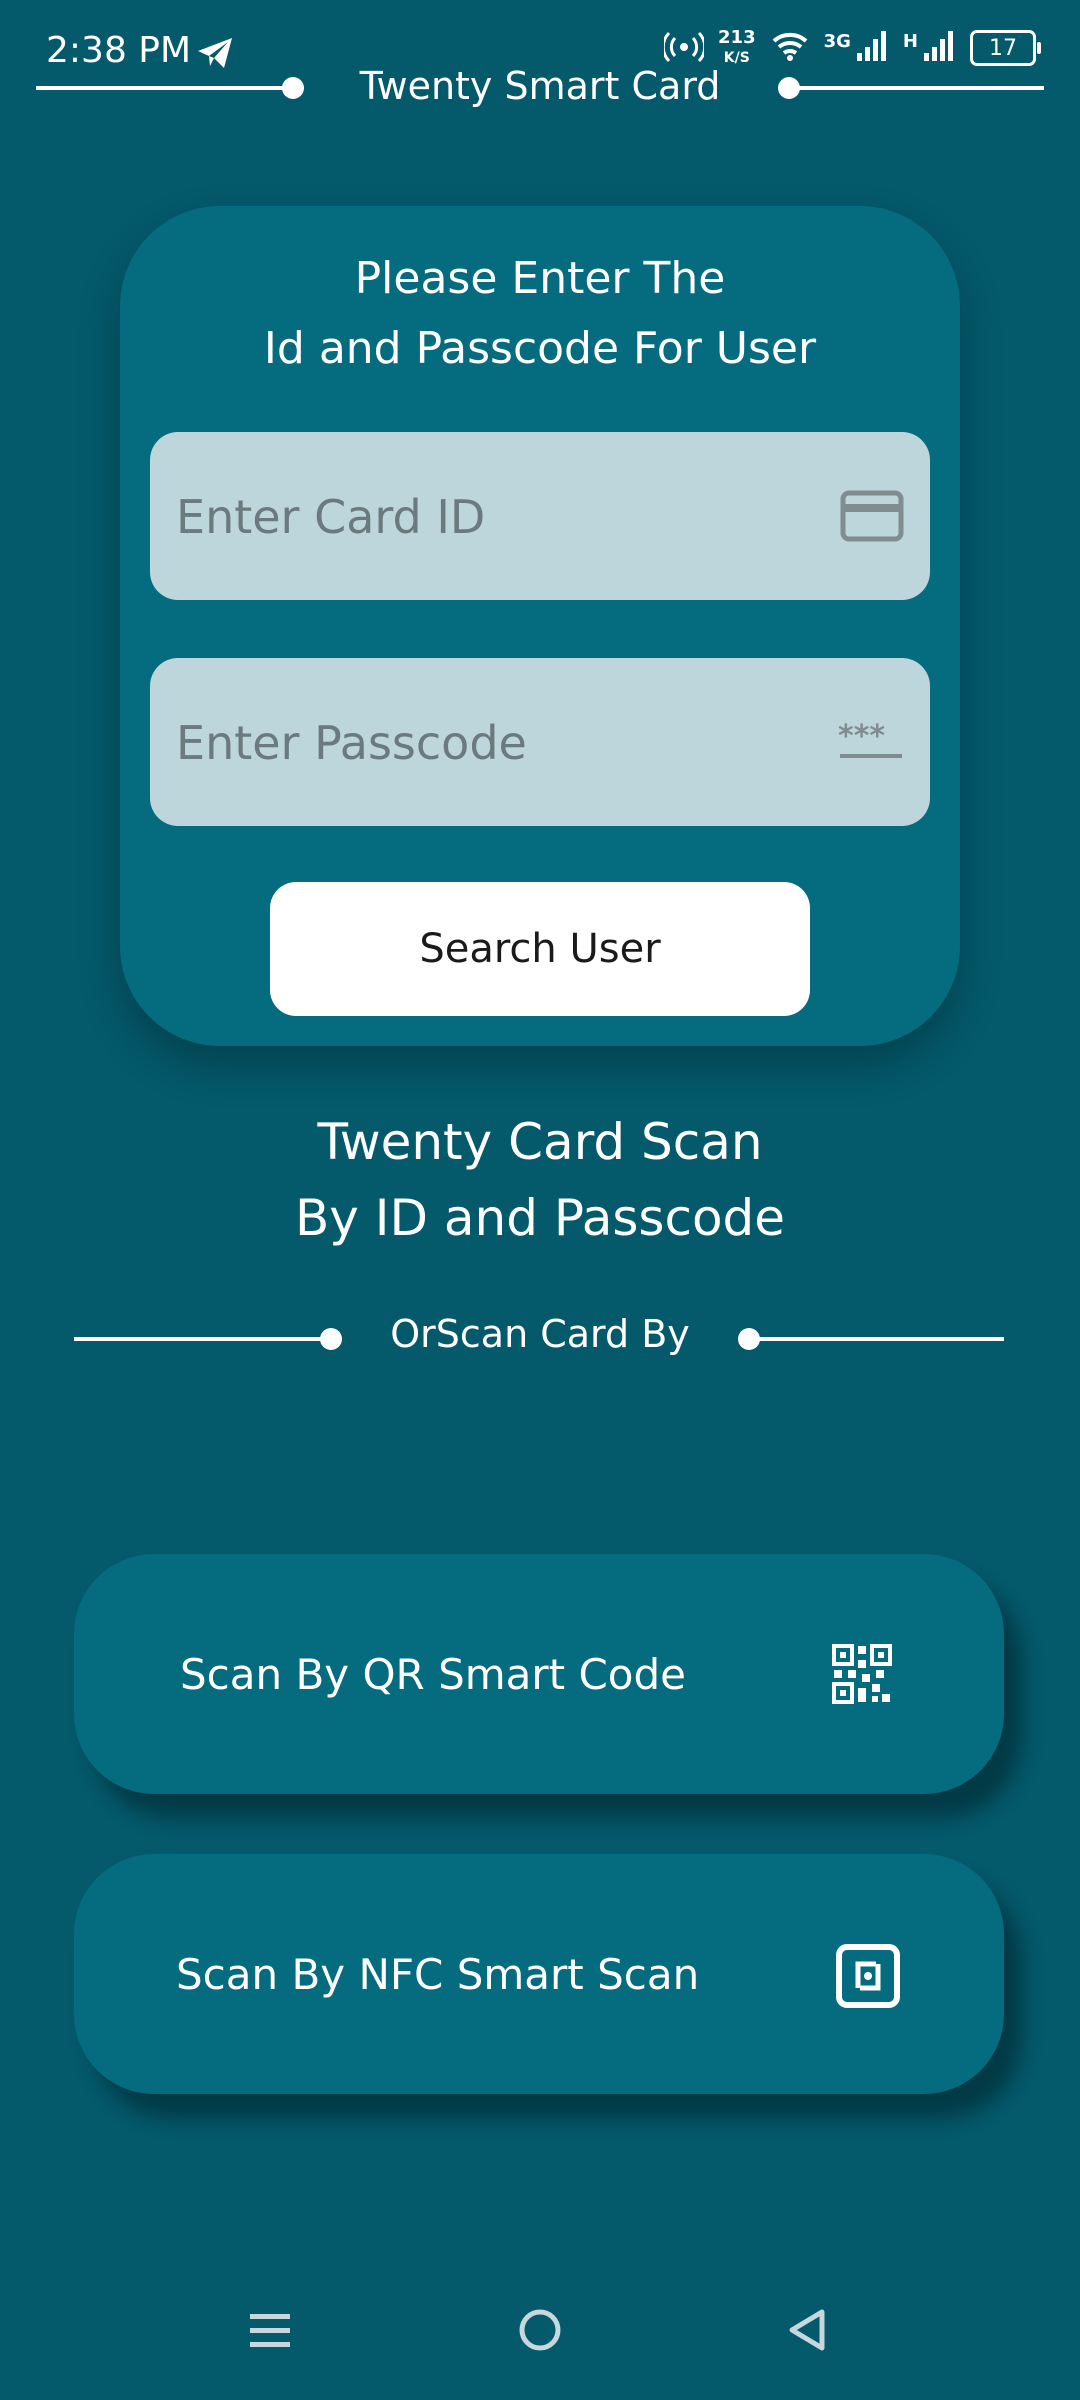  Describe the element at coordinates (876, 1339) in the screenshot. I see `divider-line-right` at that location.